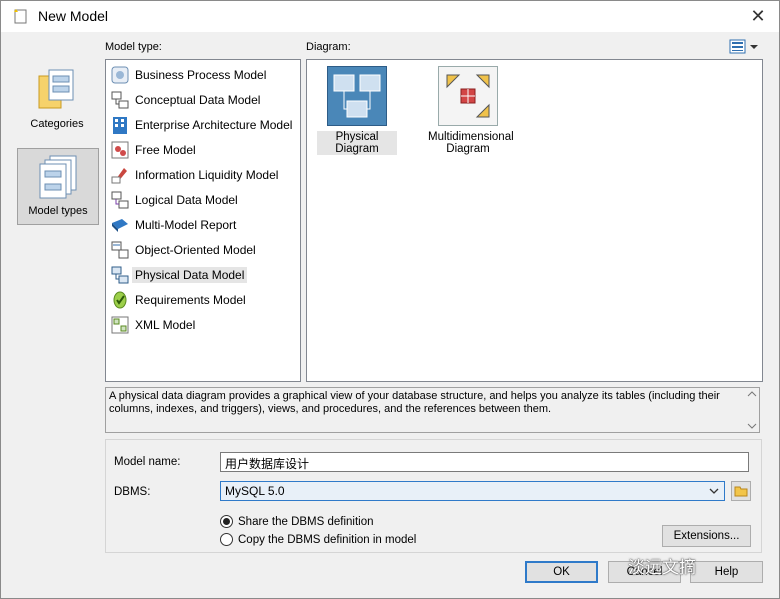 Image resolution: width=780 pixels, height=599 pixels. Describe the element at coordinates (120, 150) in the screenshot. I see `free-model-icon` at that location.